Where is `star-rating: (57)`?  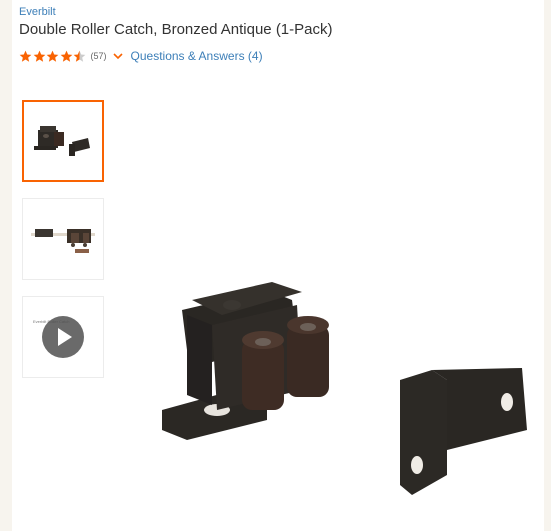 star-rating: (57) is located at coordinates (63, 56).